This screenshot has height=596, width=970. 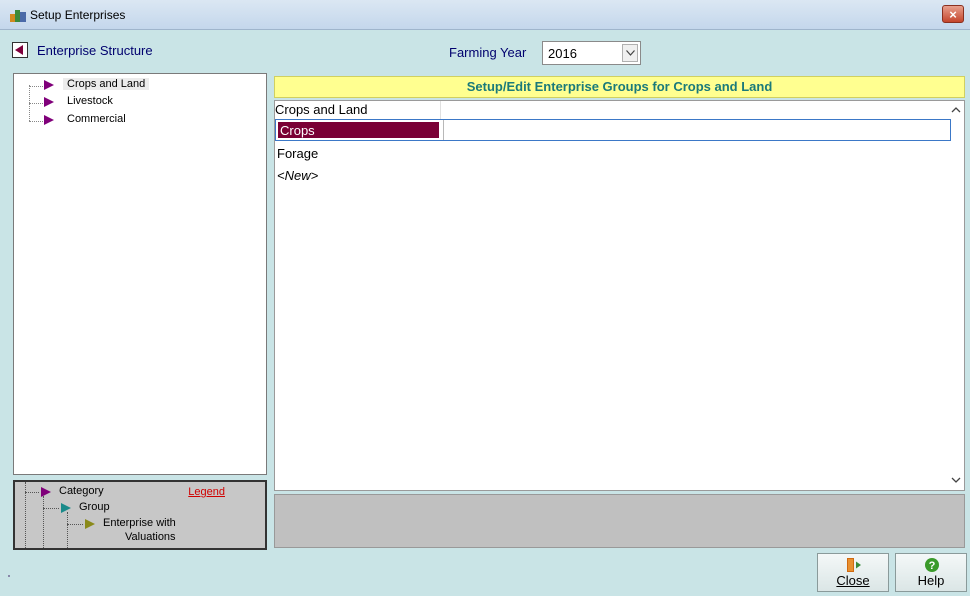 I want to click on legend-category-label: Category, so click(x=81, y=491).